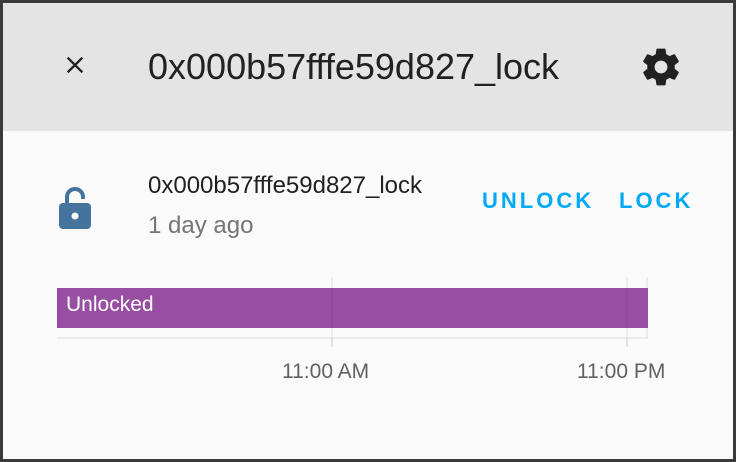 The width and height of the screenshot is (736, 462). I want to click on close-button, so click(75, 65).